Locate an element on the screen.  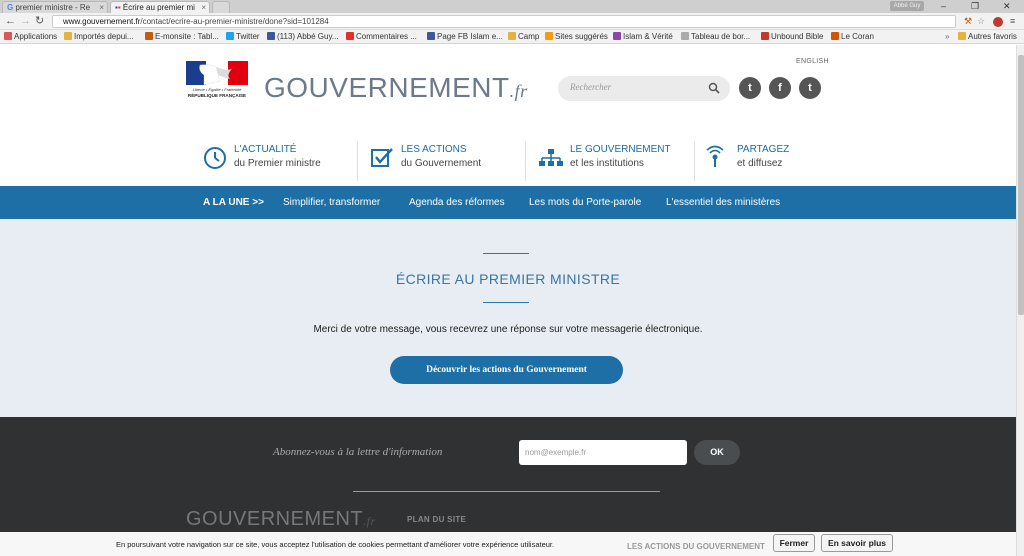
logo-motto: Liberté • Égalité • Fraternité is located at coordinates (217, 89).